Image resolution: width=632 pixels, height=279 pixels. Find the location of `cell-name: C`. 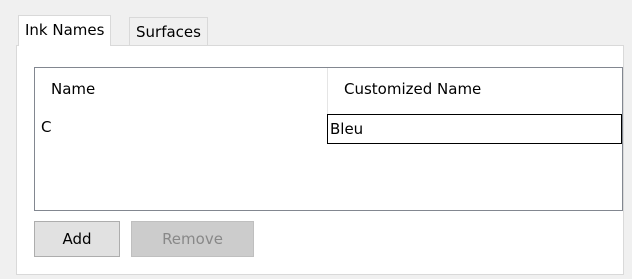

cell-name: C is located at coordinates (46, 127).